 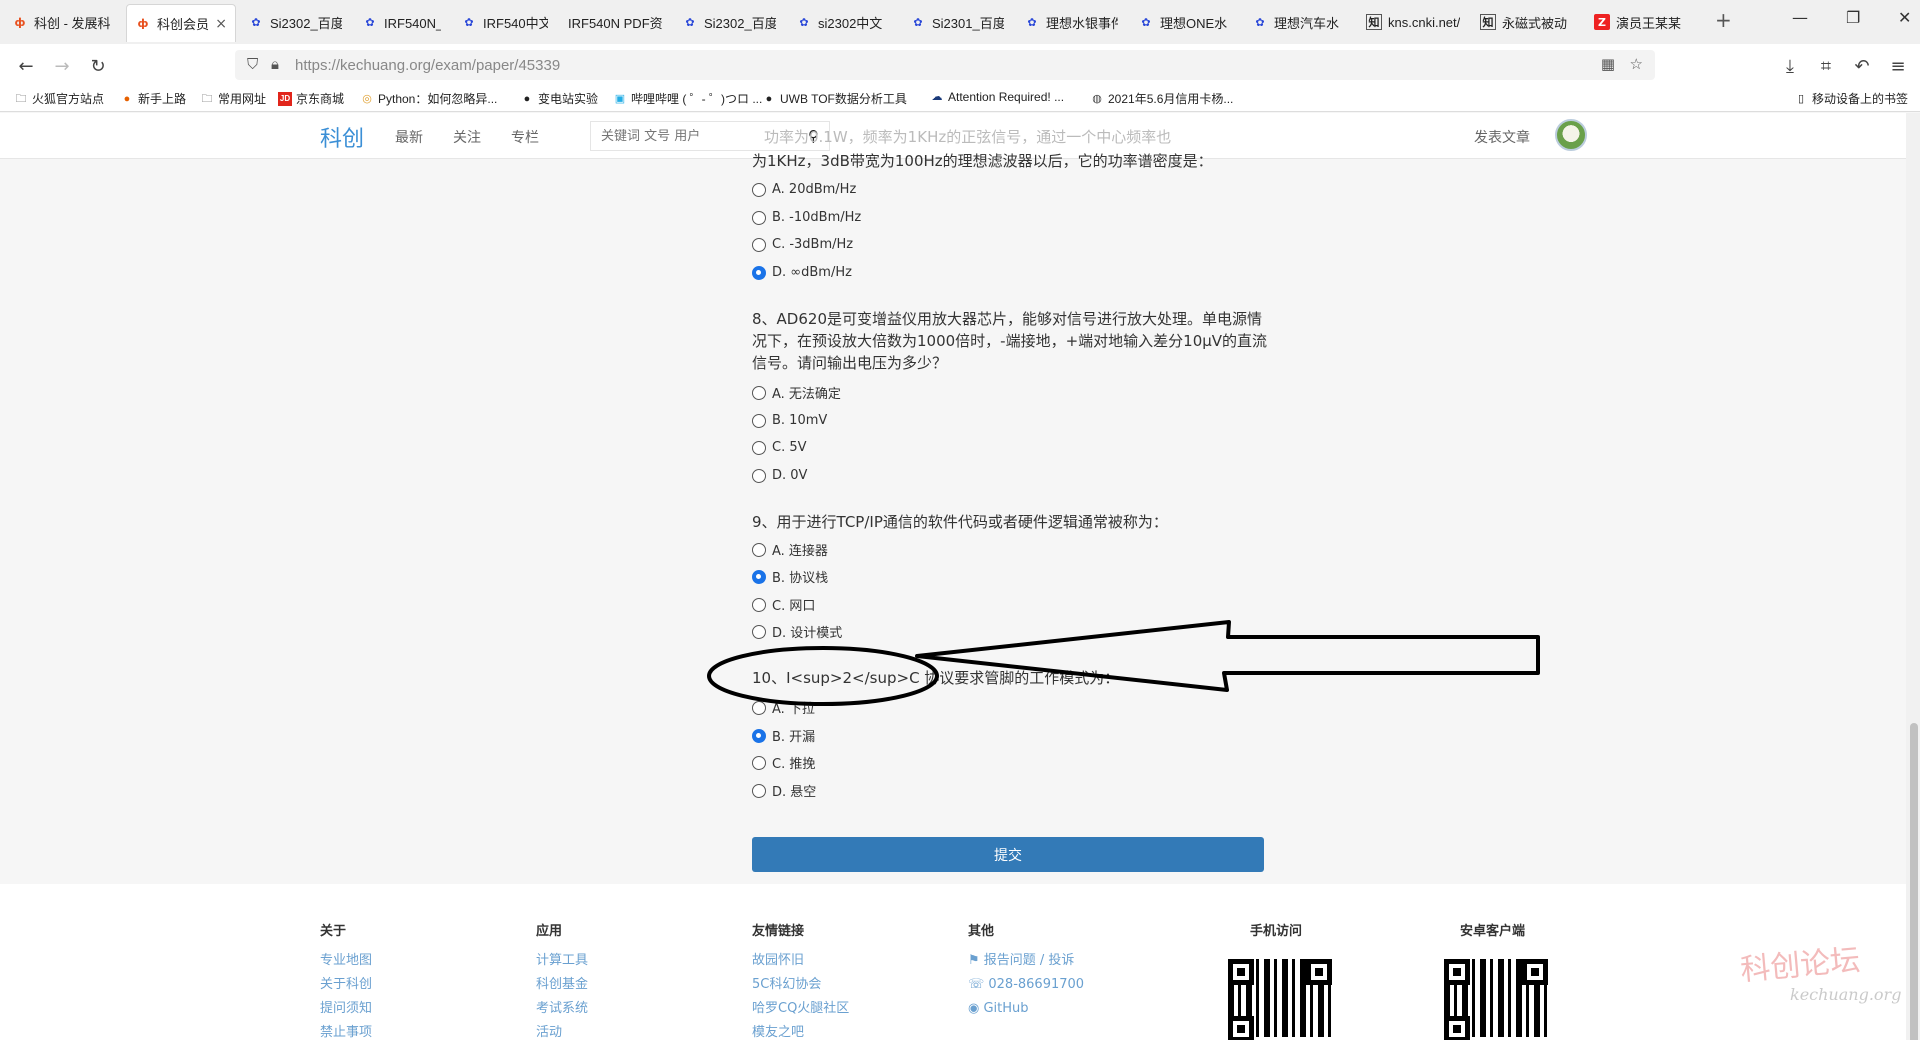 What do you see at coordinates (1826, 66) in the screenshot?
I see `crop-icon: ⌗` at bounding box center [1826, 66].